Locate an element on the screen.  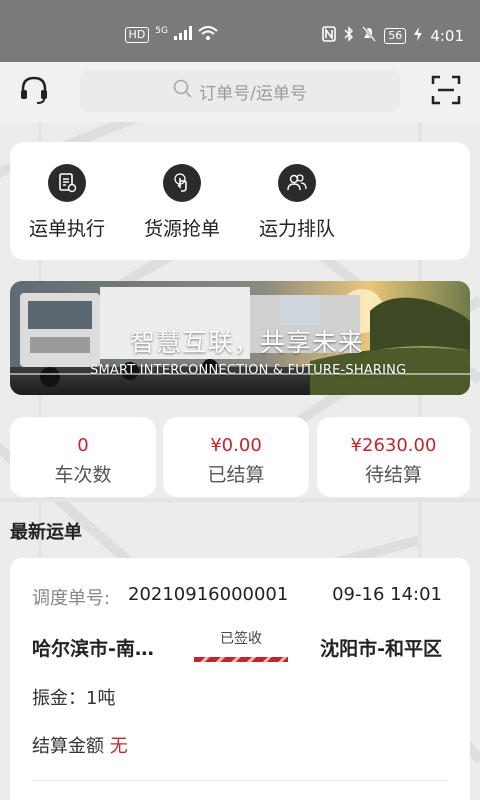
network-label: 5G is located at coordinates (161, 30).